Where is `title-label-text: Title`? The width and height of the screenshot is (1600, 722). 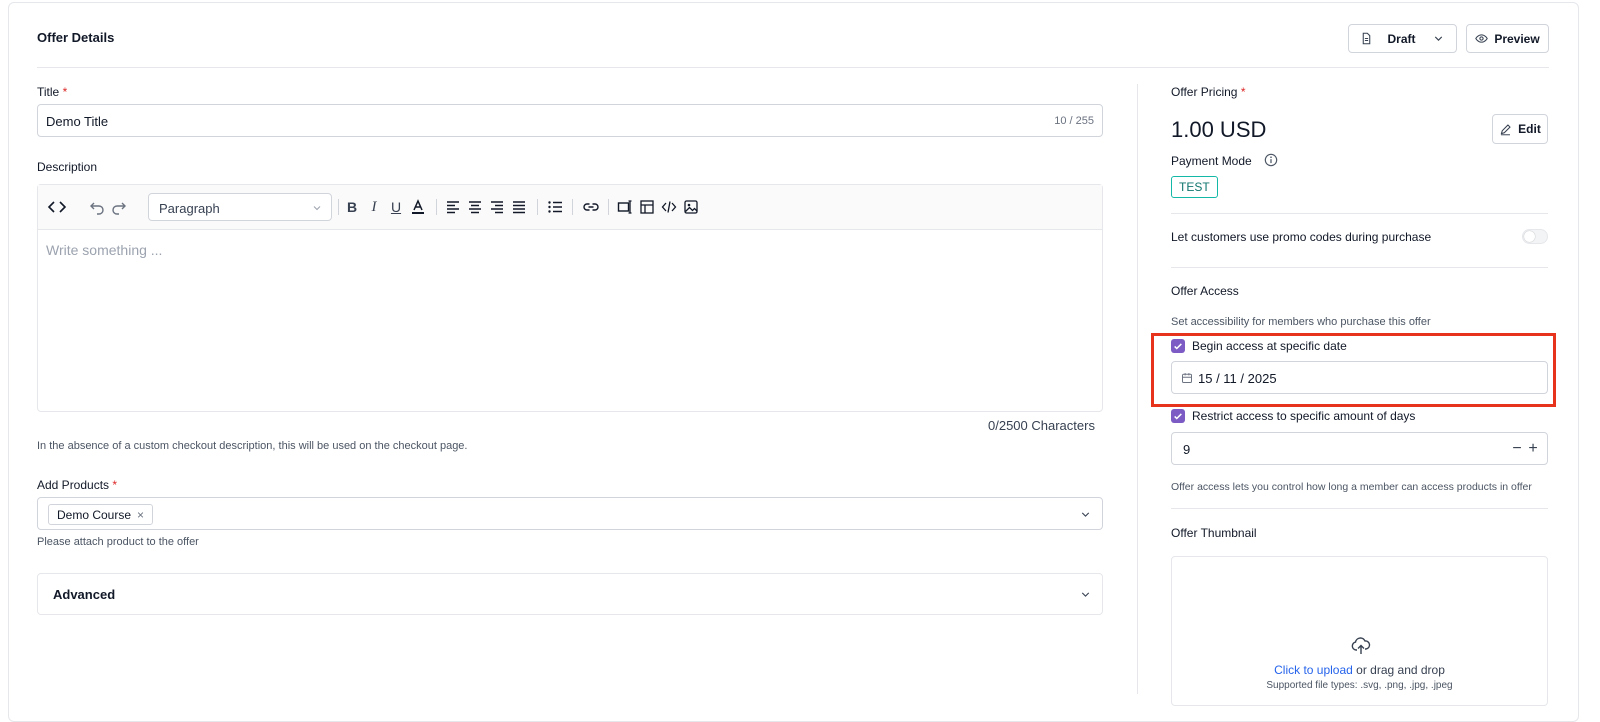
title-label-text: Title is located at coordinates (48, 92).